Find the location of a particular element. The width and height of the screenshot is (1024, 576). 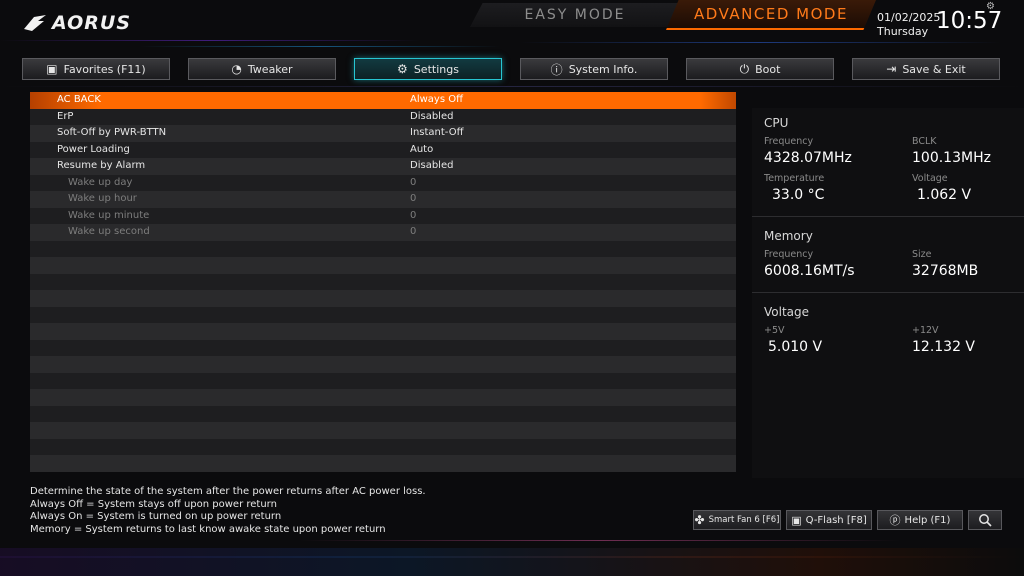

setting-name: Wake up second is located at coordinates (109, 231).